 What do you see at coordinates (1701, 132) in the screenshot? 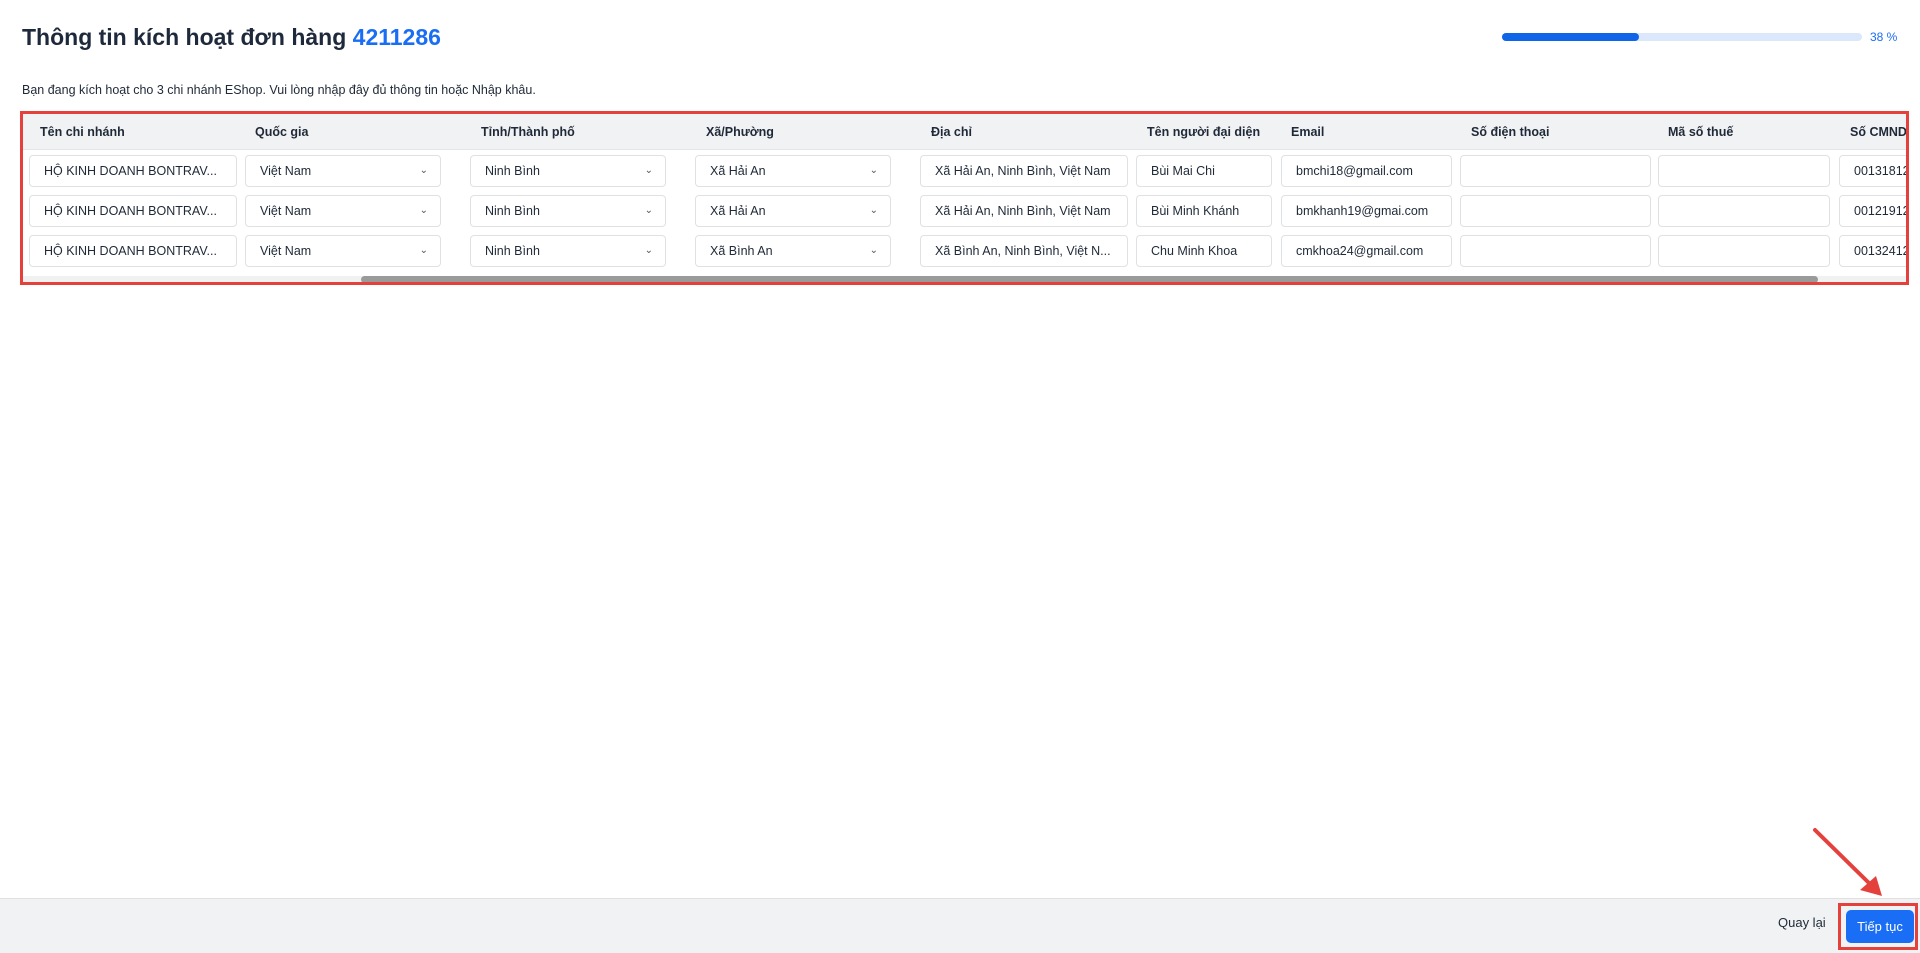
I see `column-header: Mã số thuế` at bounding box center [1701, 132].